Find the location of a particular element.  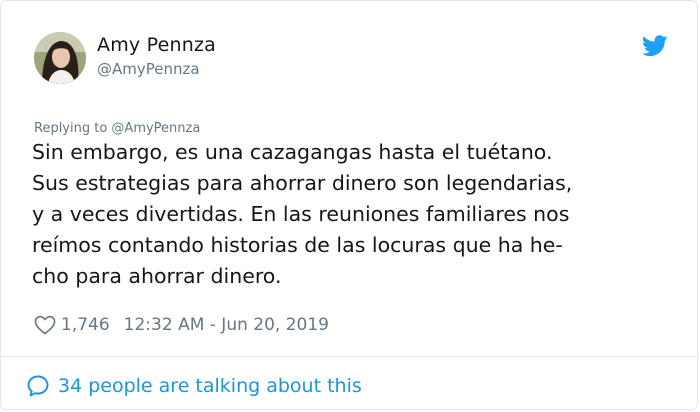

tweet-meta: 1,746 12:32 AM - Jun 20, 2019 is located at coordinates (181, 325).